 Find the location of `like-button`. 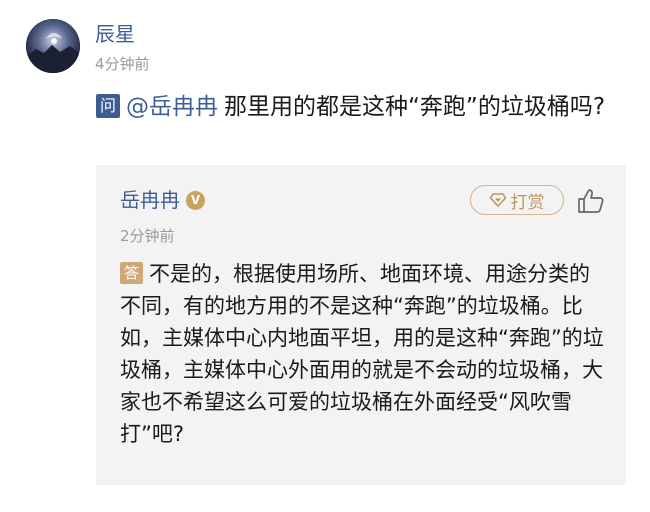

like-button is located at coordinates (591, 201).